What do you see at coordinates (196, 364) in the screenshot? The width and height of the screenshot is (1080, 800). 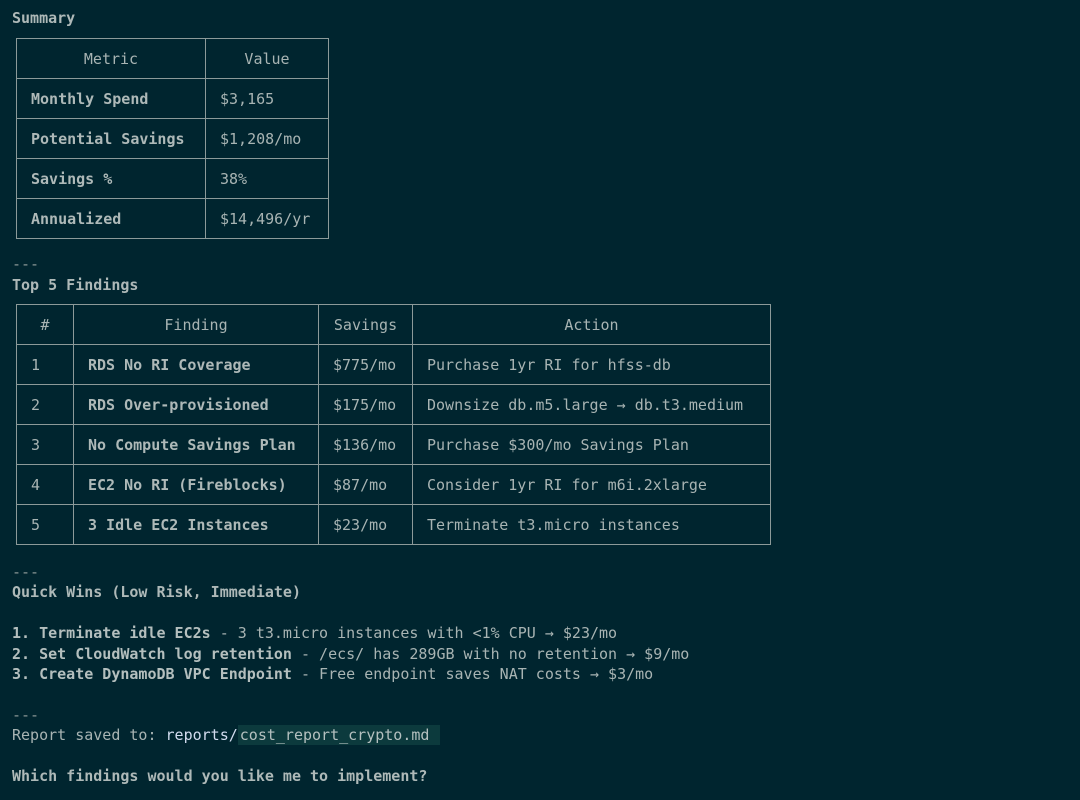 I see `finding-name: RDS No RI Coverage` at bounding box center [196, 364].